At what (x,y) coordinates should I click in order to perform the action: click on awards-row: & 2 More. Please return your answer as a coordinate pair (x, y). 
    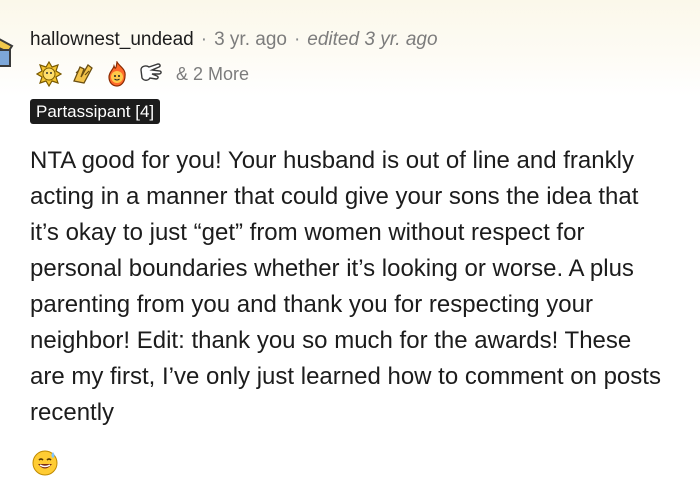
    Looking at the image, I should click on (142, 74).